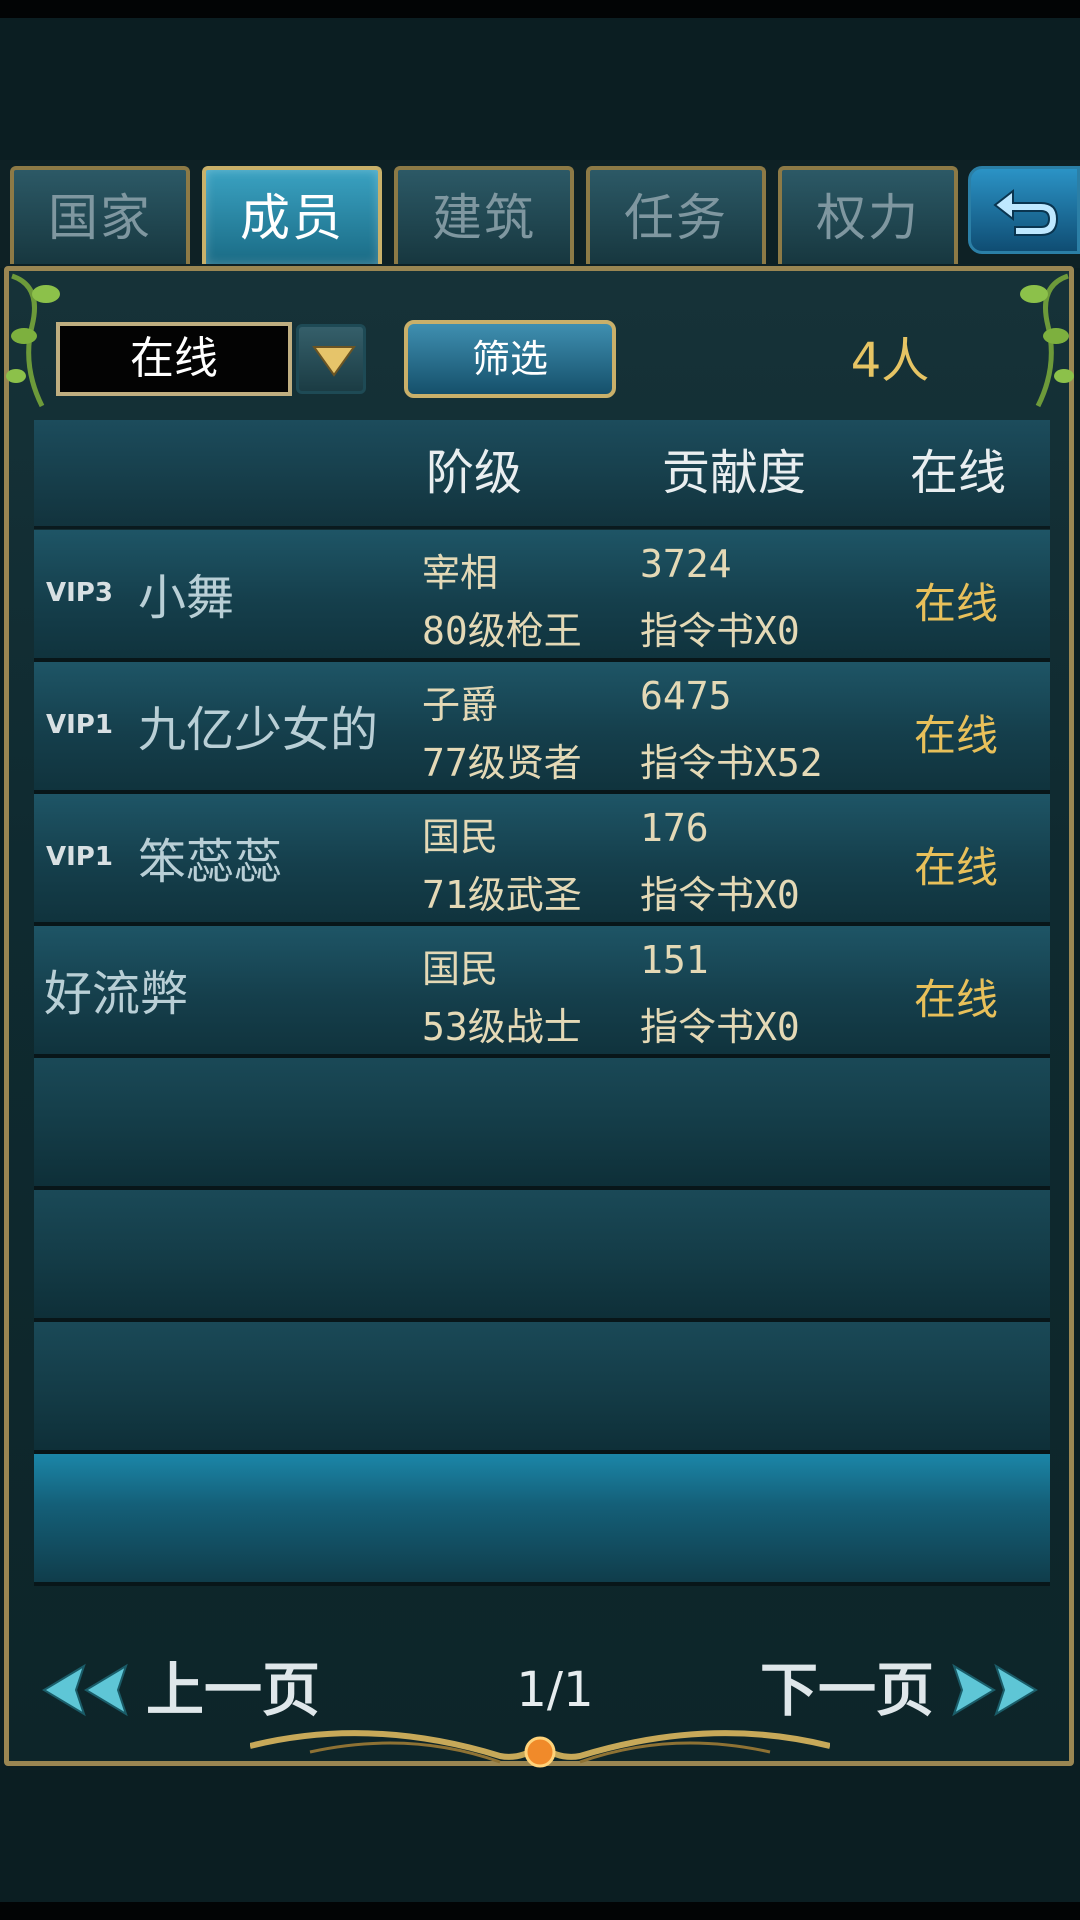 This screenshot has height=1920, width=1080. I want to click on chevron-down-icon, so click(334, 361).